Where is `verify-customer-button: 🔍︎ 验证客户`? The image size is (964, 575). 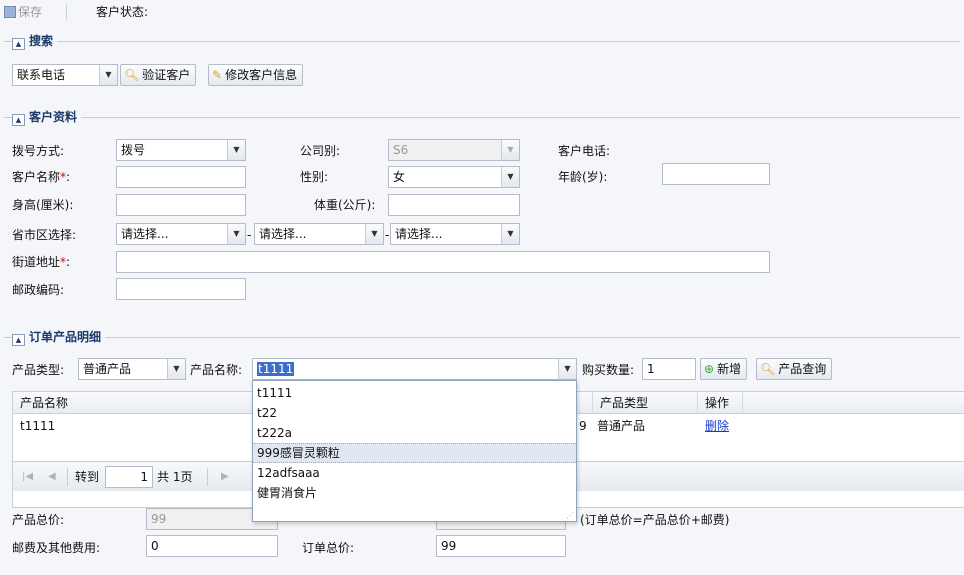
verify-customer-button: 🔍︎ 验证客户 is located at coordinates (158, 75).